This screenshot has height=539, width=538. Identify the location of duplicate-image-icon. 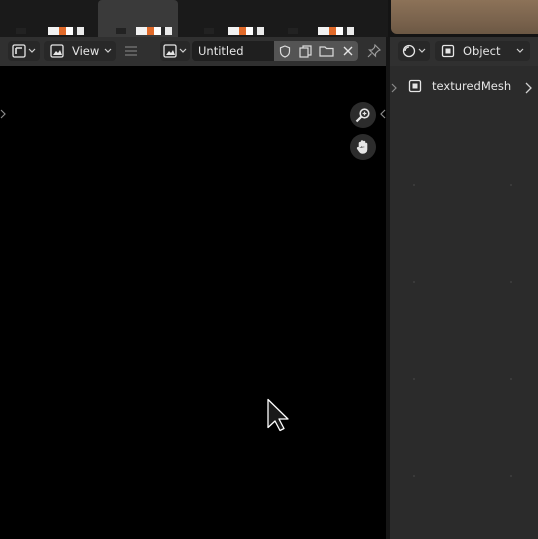
(305, 51).